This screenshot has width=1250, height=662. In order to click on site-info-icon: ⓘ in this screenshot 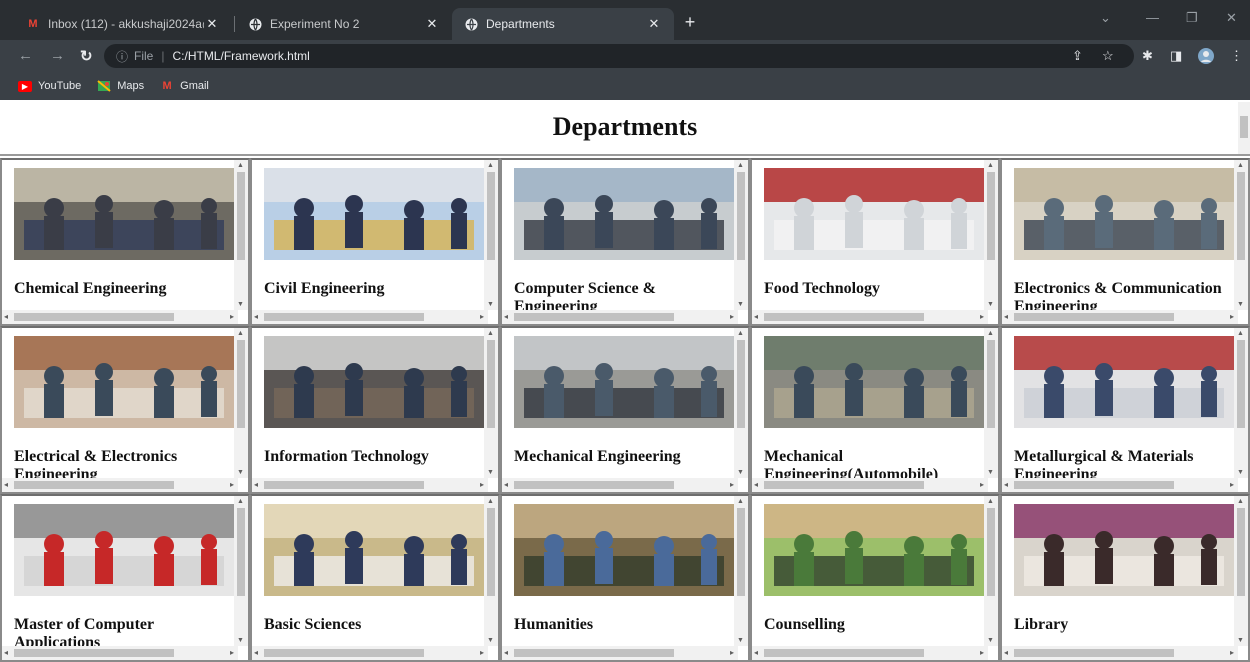, I will do `click(122, 56)`.